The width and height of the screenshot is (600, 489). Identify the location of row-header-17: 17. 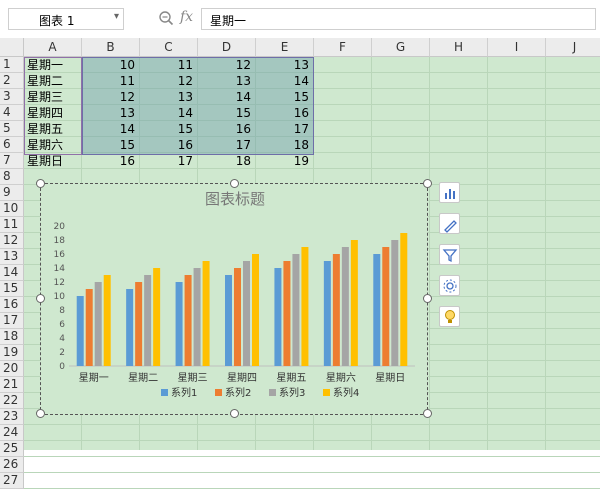
(12, 321).